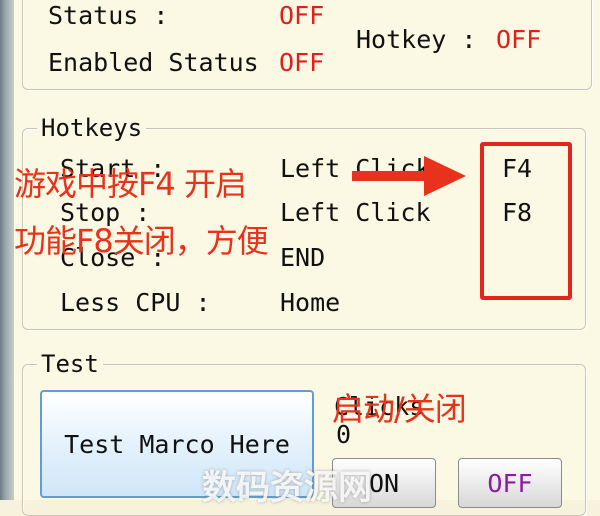 Image resolution: width=600 pixels, height=516 pixels. I want to click on status-value: OFF, so click(302, 15).